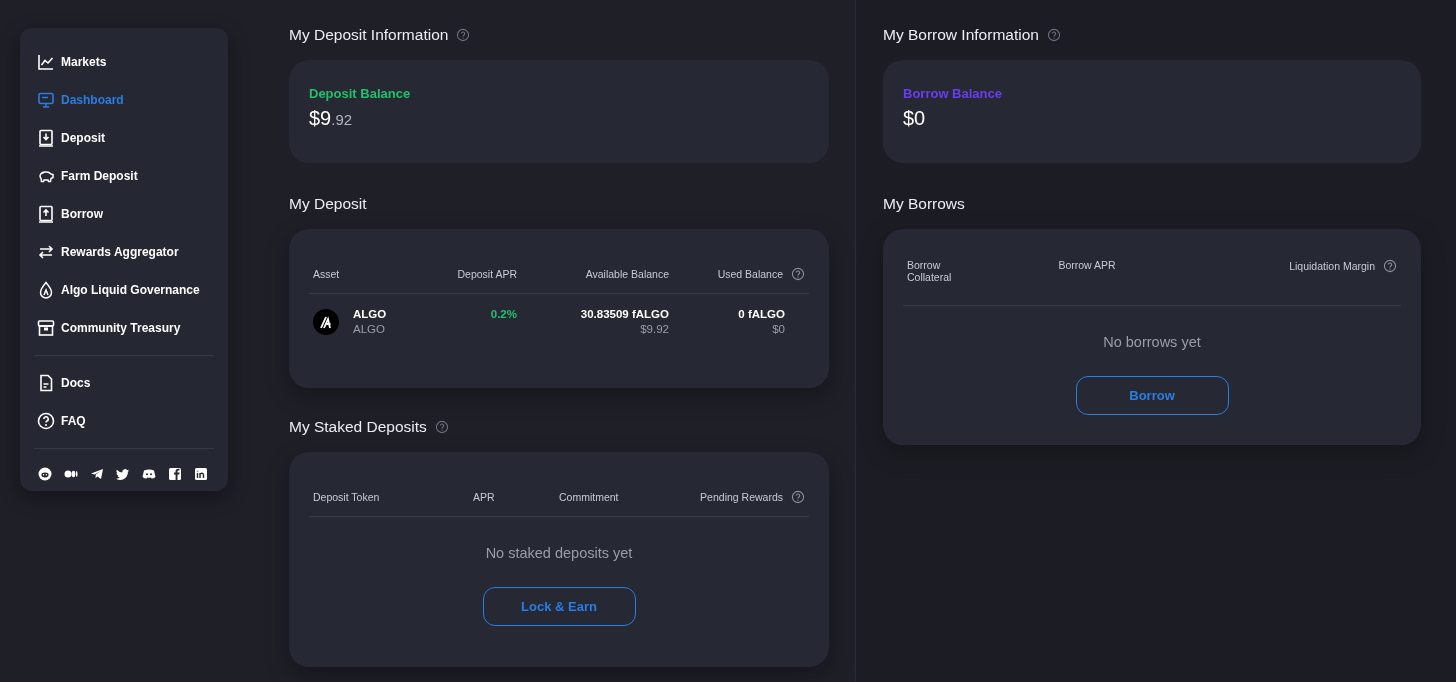 This screenshot has width=1456, height=682. What do you see at coordinates (961, 35) in the screenshot?
I see `section-title: My Borrow Information` at bounding box center [961, 35].